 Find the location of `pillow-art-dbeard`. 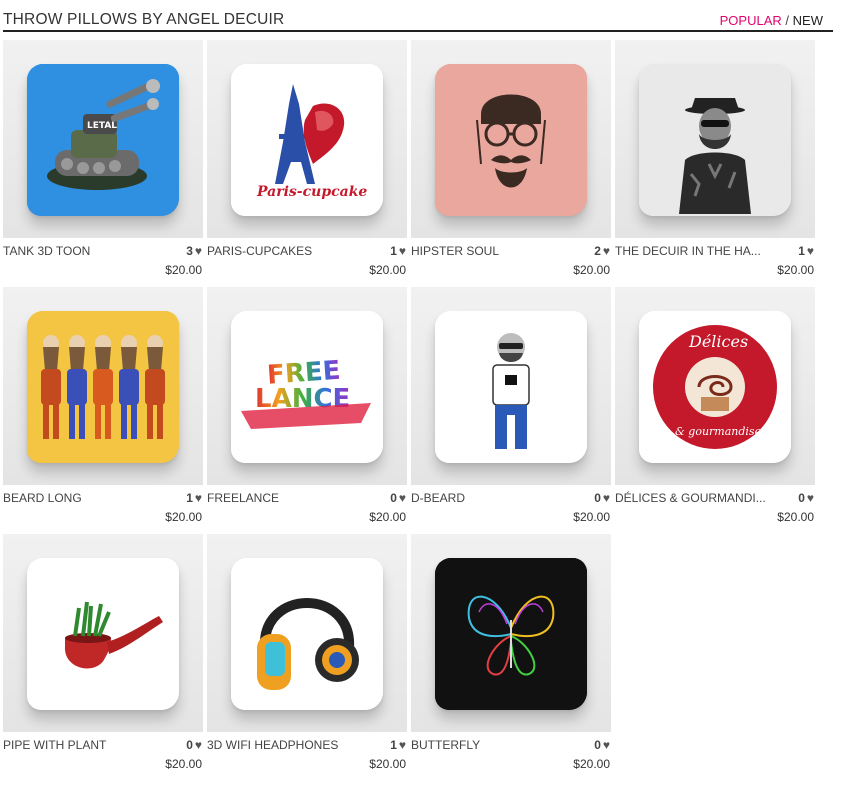

pillow-art-dbeard is located at coordinates (511, 387).